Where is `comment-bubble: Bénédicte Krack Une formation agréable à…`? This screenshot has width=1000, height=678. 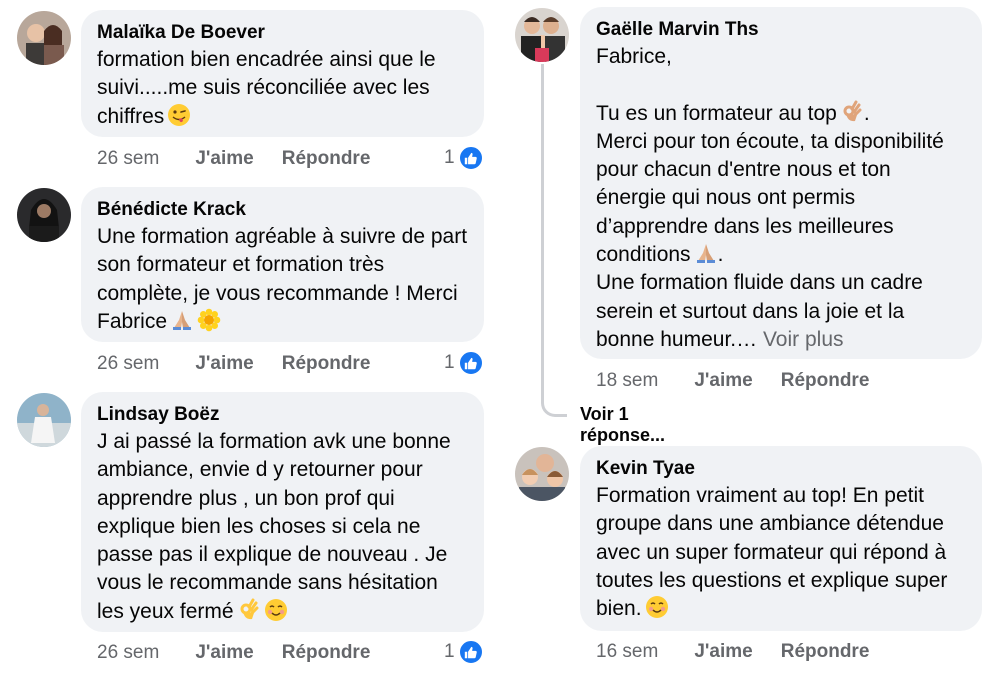
comment-bubble: Bénédicte Krack Une formation agréable à… is located at coordinates (282, 264).